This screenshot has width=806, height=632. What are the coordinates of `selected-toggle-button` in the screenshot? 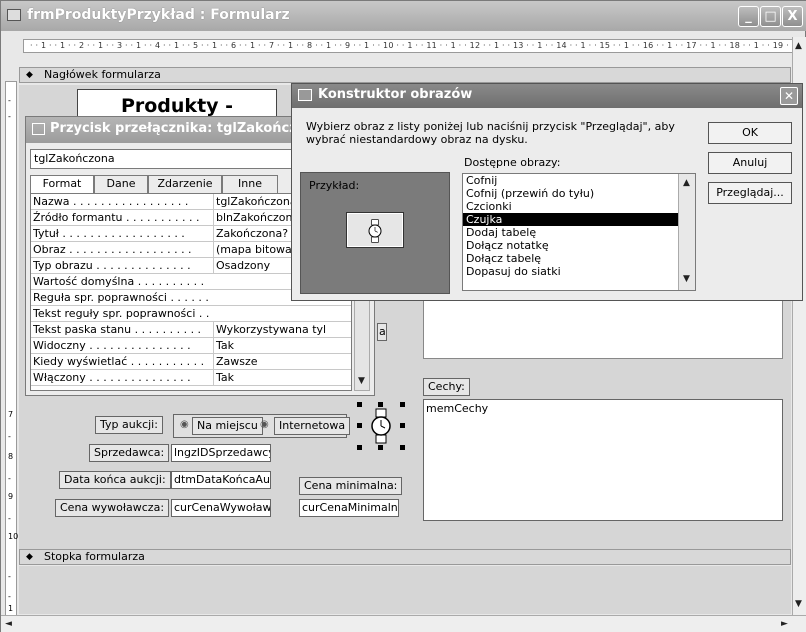 It's located at (381, 426).